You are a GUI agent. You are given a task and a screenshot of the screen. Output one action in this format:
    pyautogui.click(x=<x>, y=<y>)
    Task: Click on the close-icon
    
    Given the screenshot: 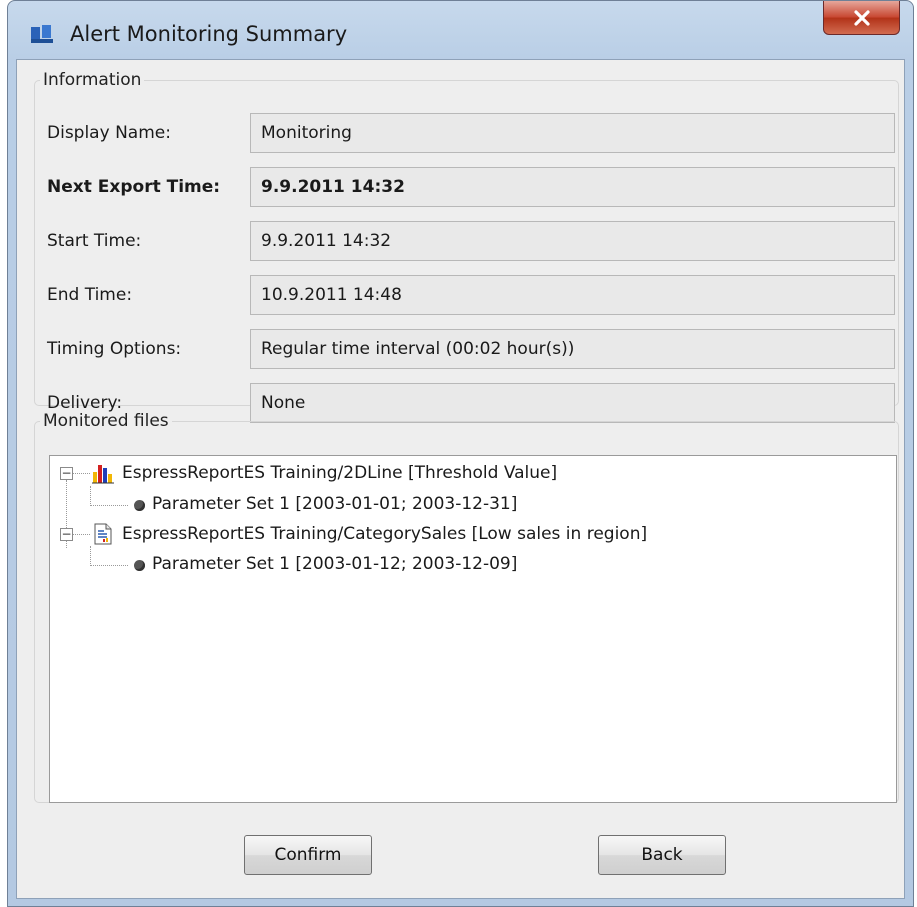 What is the action you would take?
    pyautogui.click(x=861, y=17)
    